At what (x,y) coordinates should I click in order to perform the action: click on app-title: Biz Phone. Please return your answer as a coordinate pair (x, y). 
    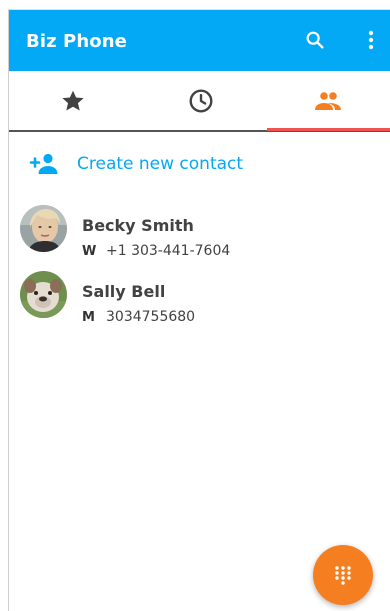
    Looking at the image, I should click on (76, 41).